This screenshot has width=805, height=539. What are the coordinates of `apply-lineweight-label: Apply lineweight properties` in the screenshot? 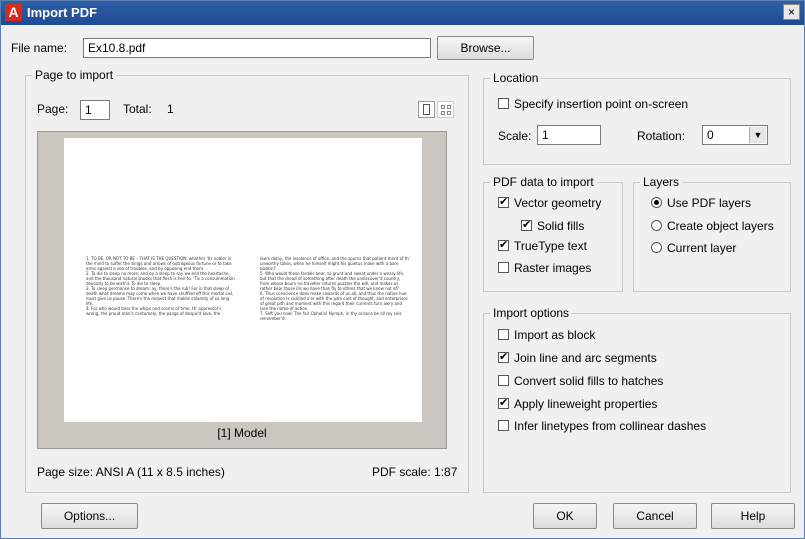 It's located at (586, 404).